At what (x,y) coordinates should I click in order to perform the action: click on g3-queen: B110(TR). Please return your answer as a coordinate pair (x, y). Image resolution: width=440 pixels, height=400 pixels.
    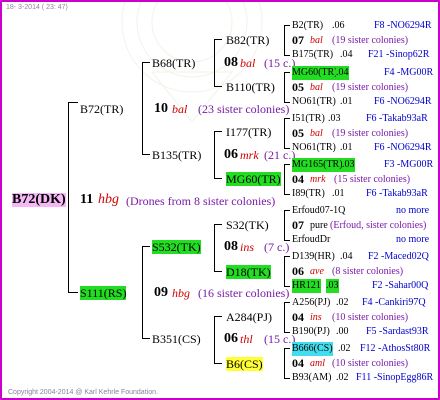
    Looking at the image, I should click on (250, 87).